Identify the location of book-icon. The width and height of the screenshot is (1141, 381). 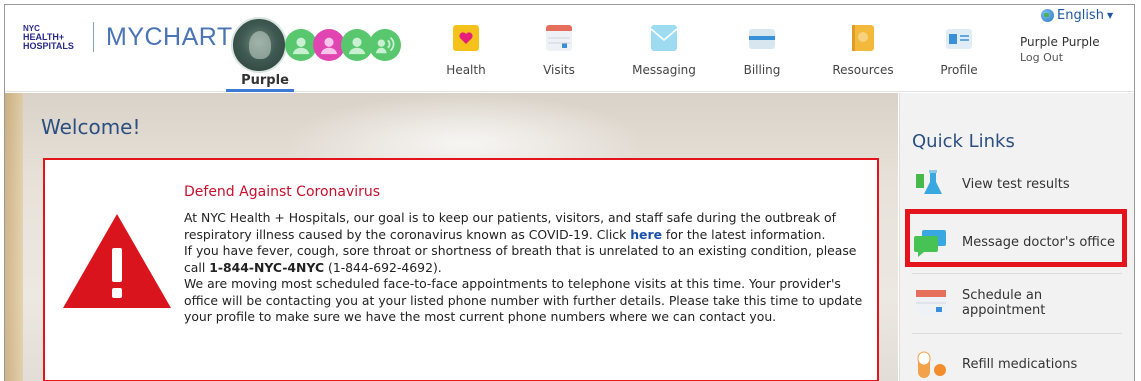
(863, 38).